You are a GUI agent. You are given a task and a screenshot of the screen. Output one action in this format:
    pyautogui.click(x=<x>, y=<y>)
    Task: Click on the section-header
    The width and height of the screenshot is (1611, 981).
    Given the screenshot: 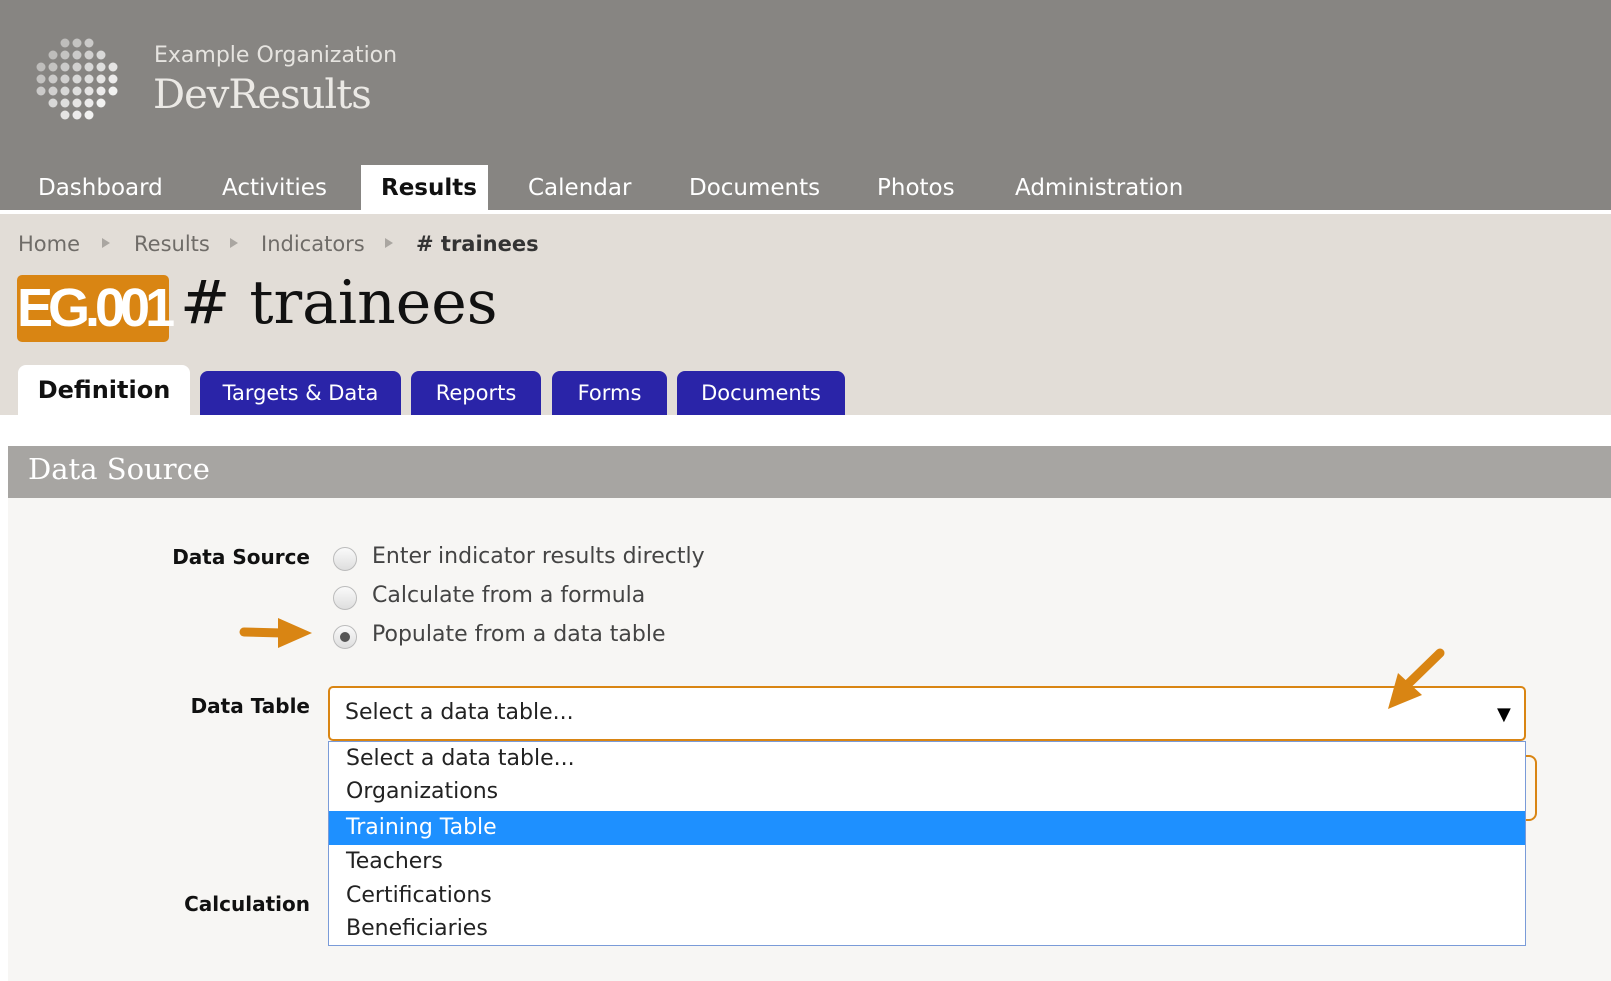 What is the action you would take?
    pyautogui.click(x=809, y=472)
    